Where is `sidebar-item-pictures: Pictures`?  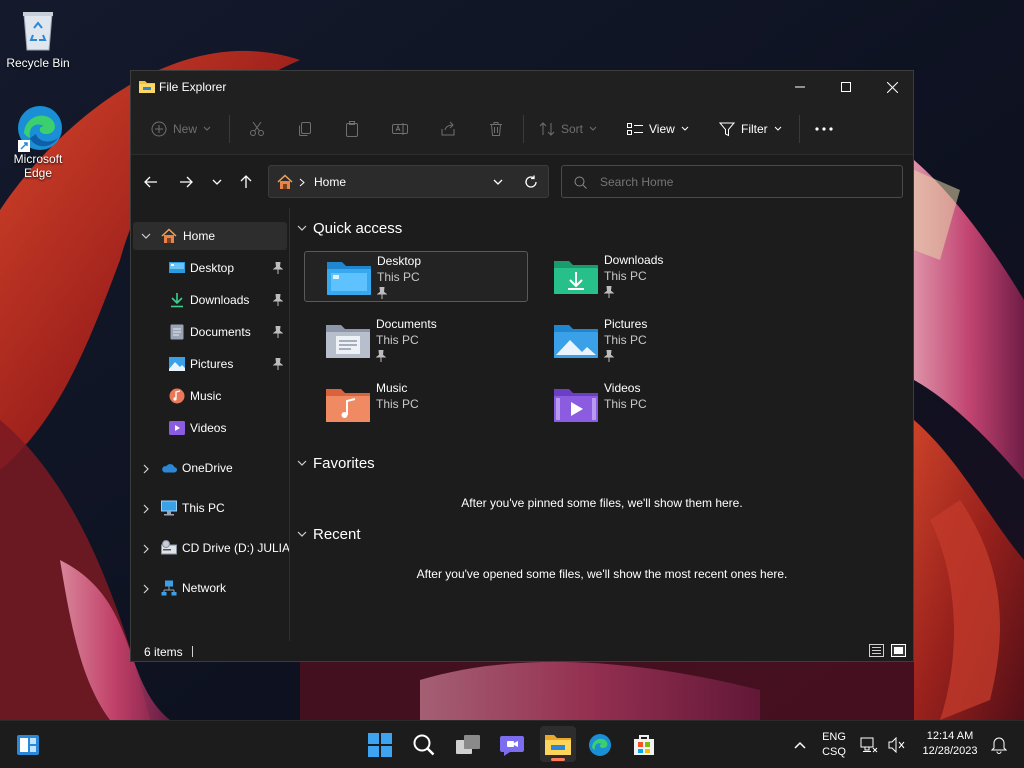 sidebar-item-pictures: Pictures is located at coordinates (210, 364).